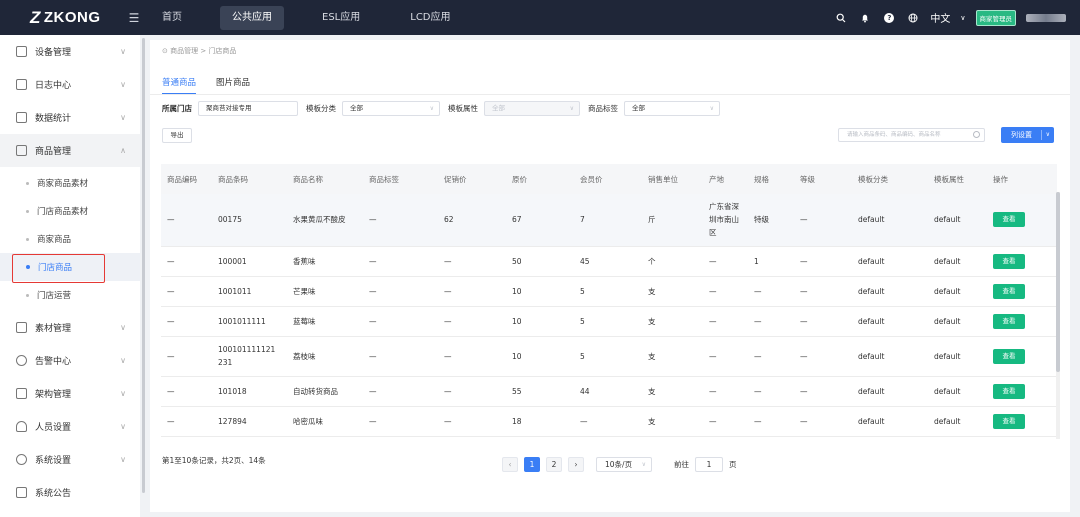  What do you see at coordinates (70, 393) in the screenshot?
I see `sidebar-item-architecture: 架构管理 ∨` at bounding box center [70, 393].